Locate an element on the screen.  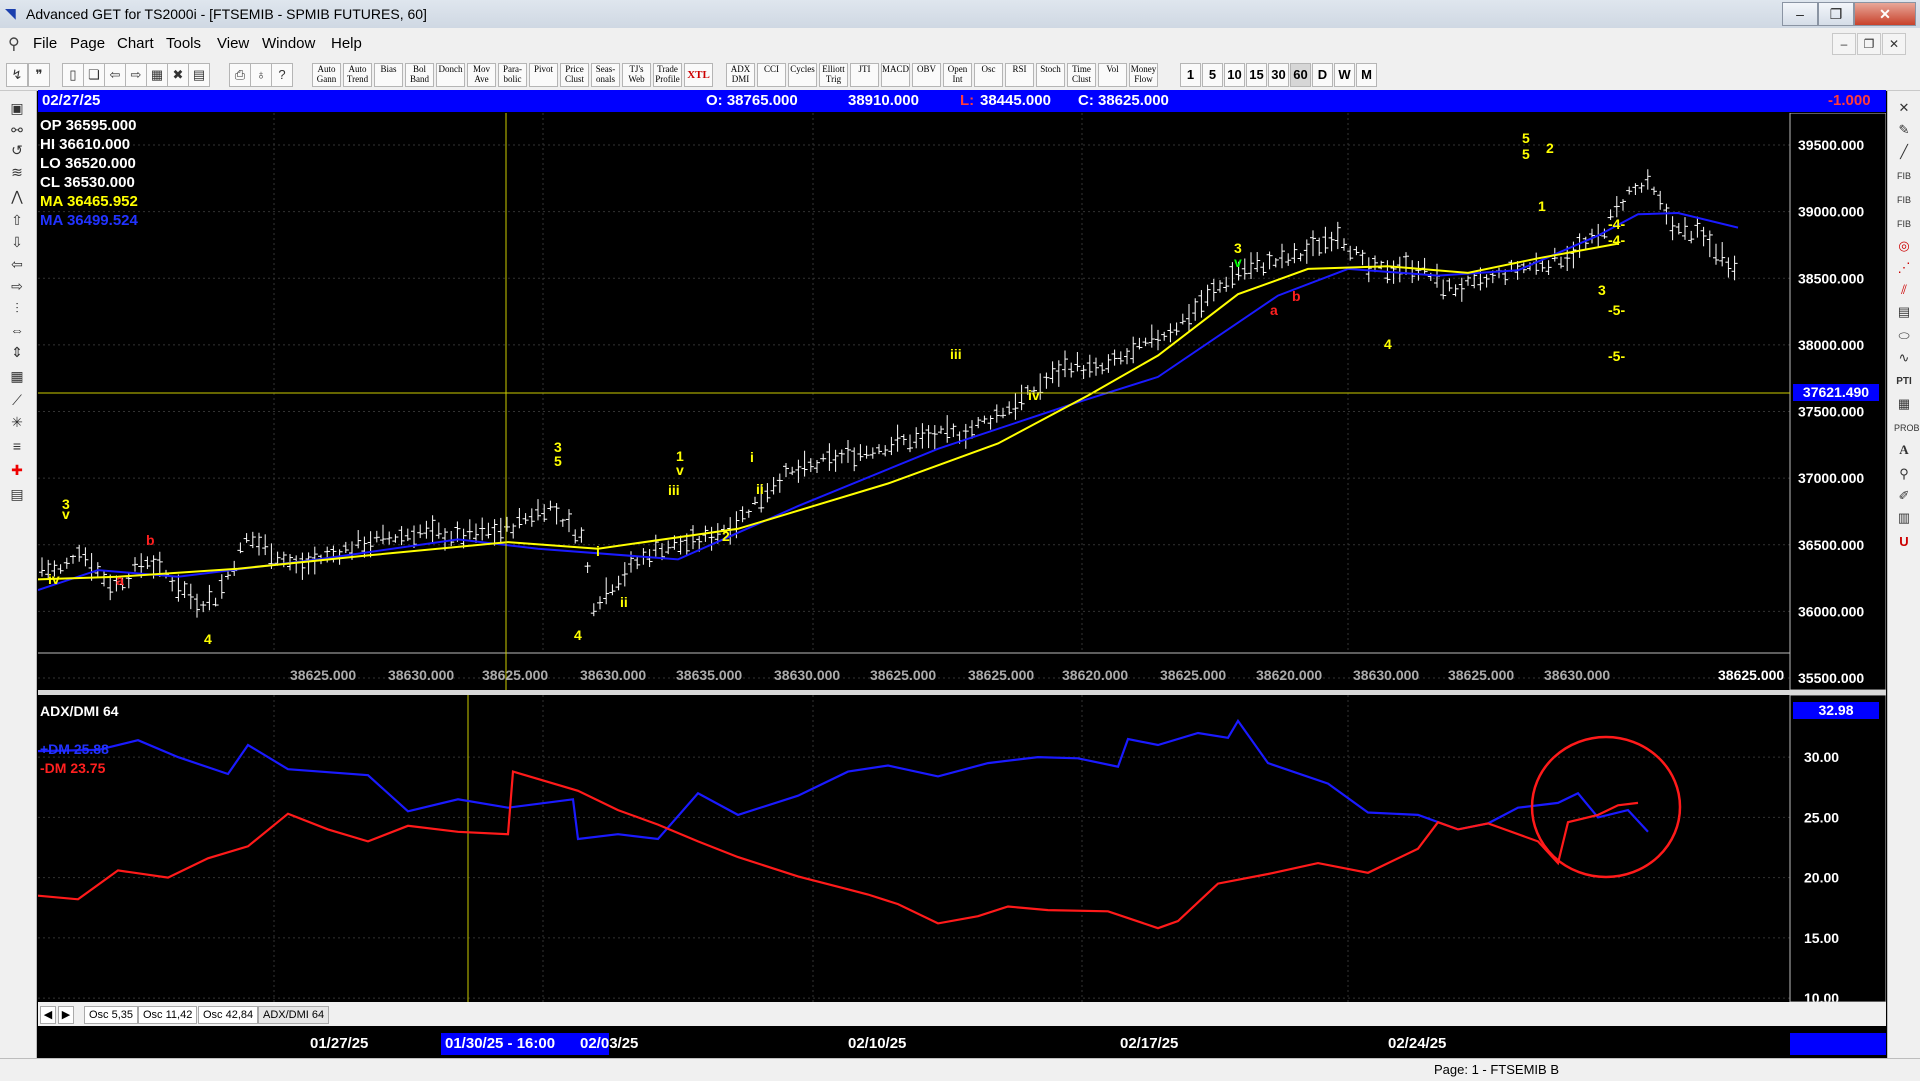
menu-tools: Tools is located at coordinates (183, 43).